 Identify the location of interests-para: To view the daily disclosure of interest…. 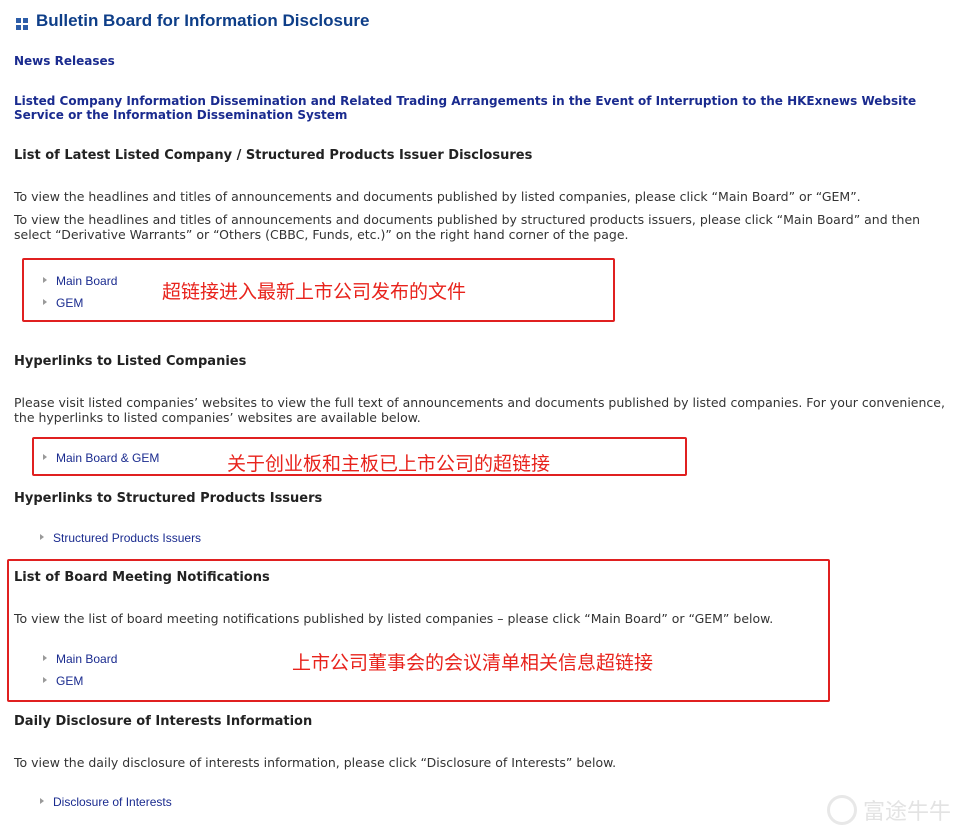
(315, 762).